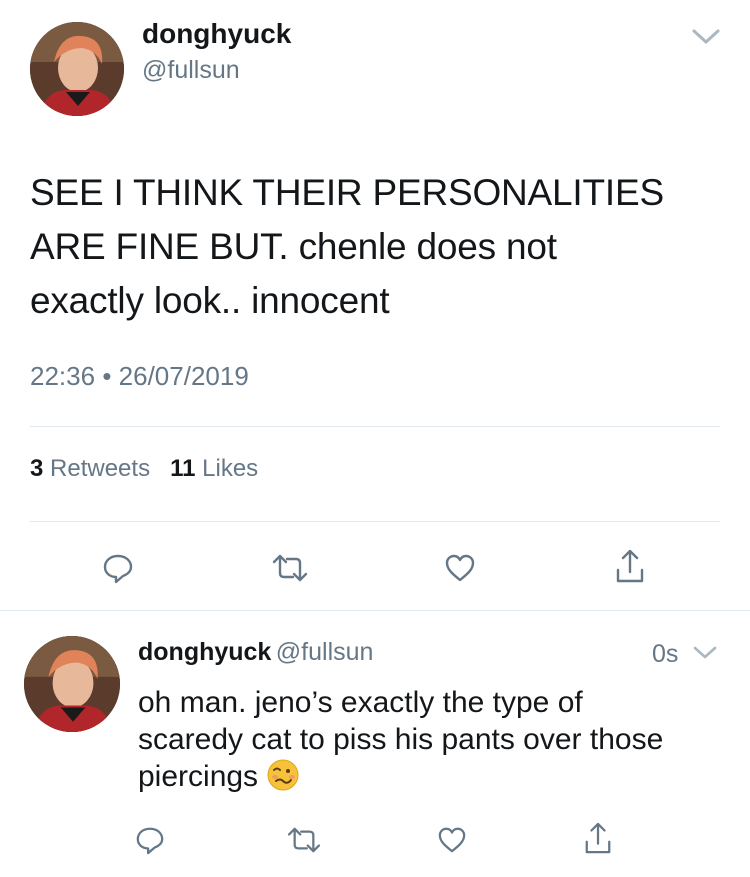 The height and width of the screenshot is (877, 750). Describe the element at coordinates (191, 70) in the screenshot. I see `user-handle: @fullsun` at that location.